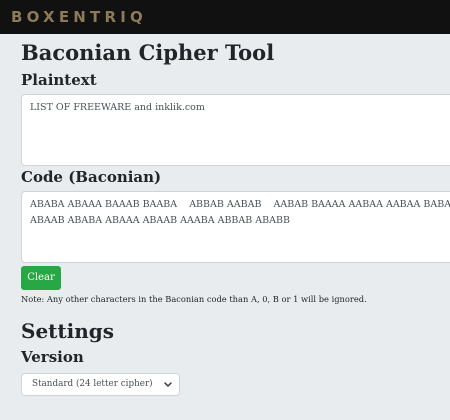  I want to click on settings-heading: Settings, so click(68, 331).